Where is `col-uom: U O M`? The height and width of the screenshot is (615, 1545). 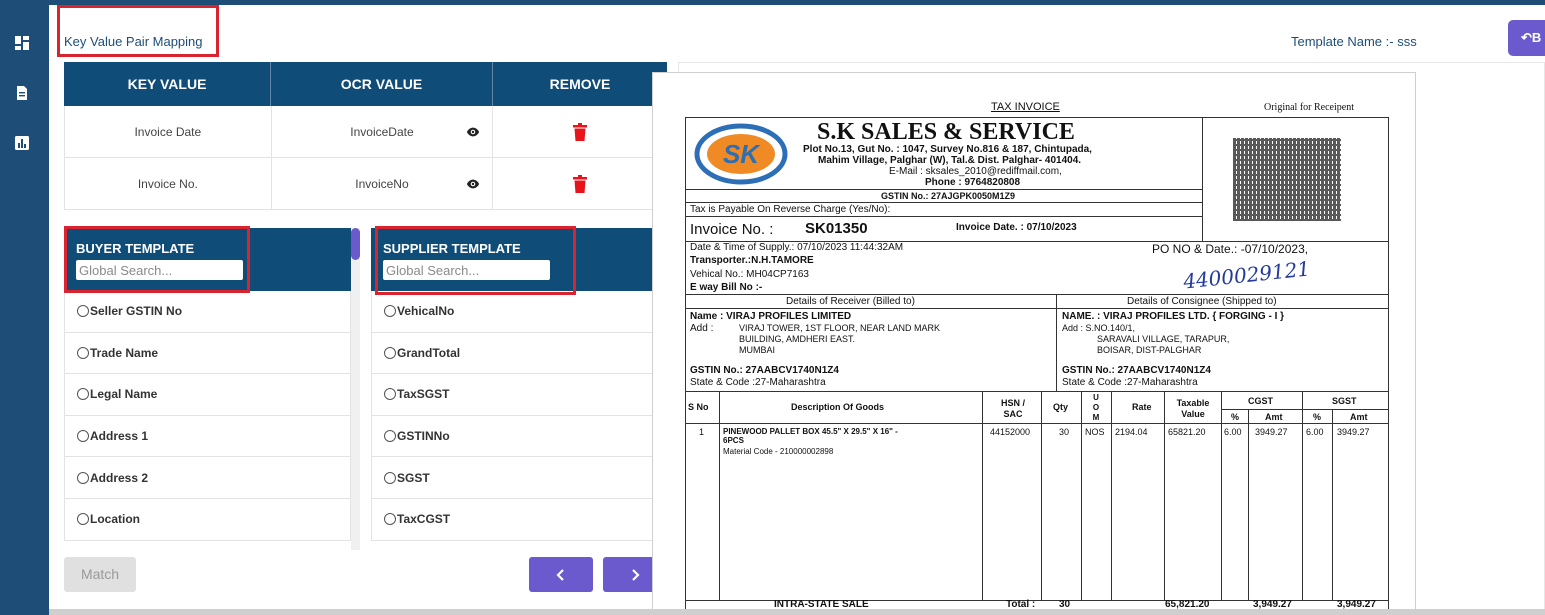 col-uom: U O M is located at coordinates (1096, 407).